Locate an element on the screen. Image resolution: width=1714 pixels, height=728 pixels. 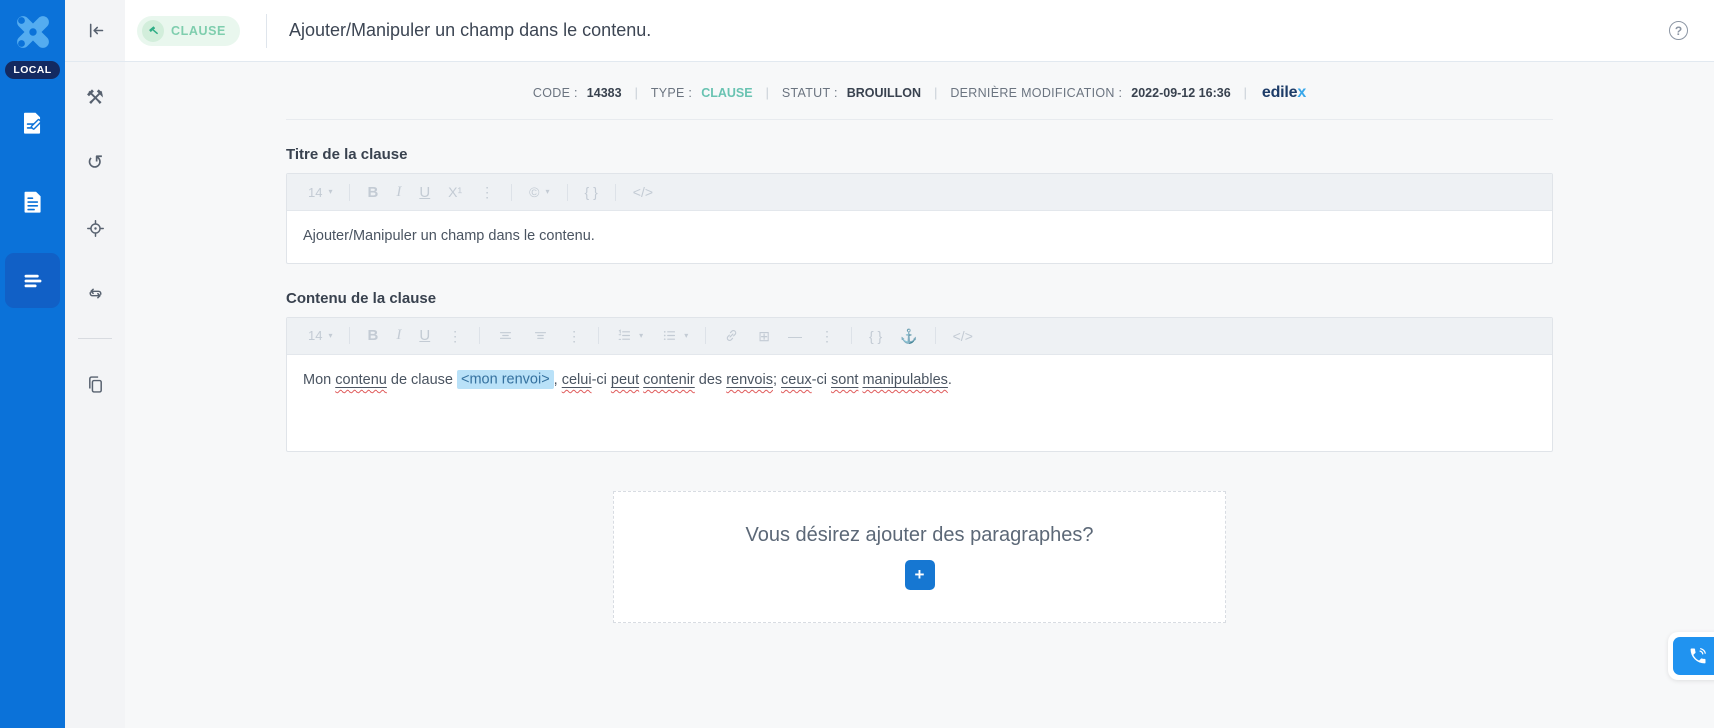
history-button: ↺ is located at coordinates (95, 163).